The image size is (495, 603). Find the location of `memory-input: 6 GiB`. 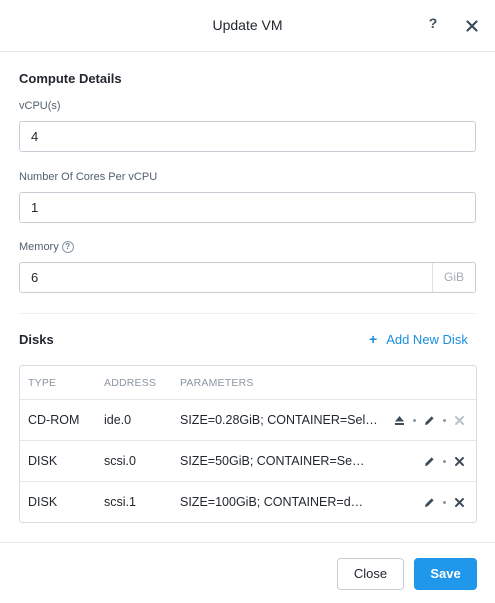

memory-input: 6 GiB is located at coordinates (247, 277).